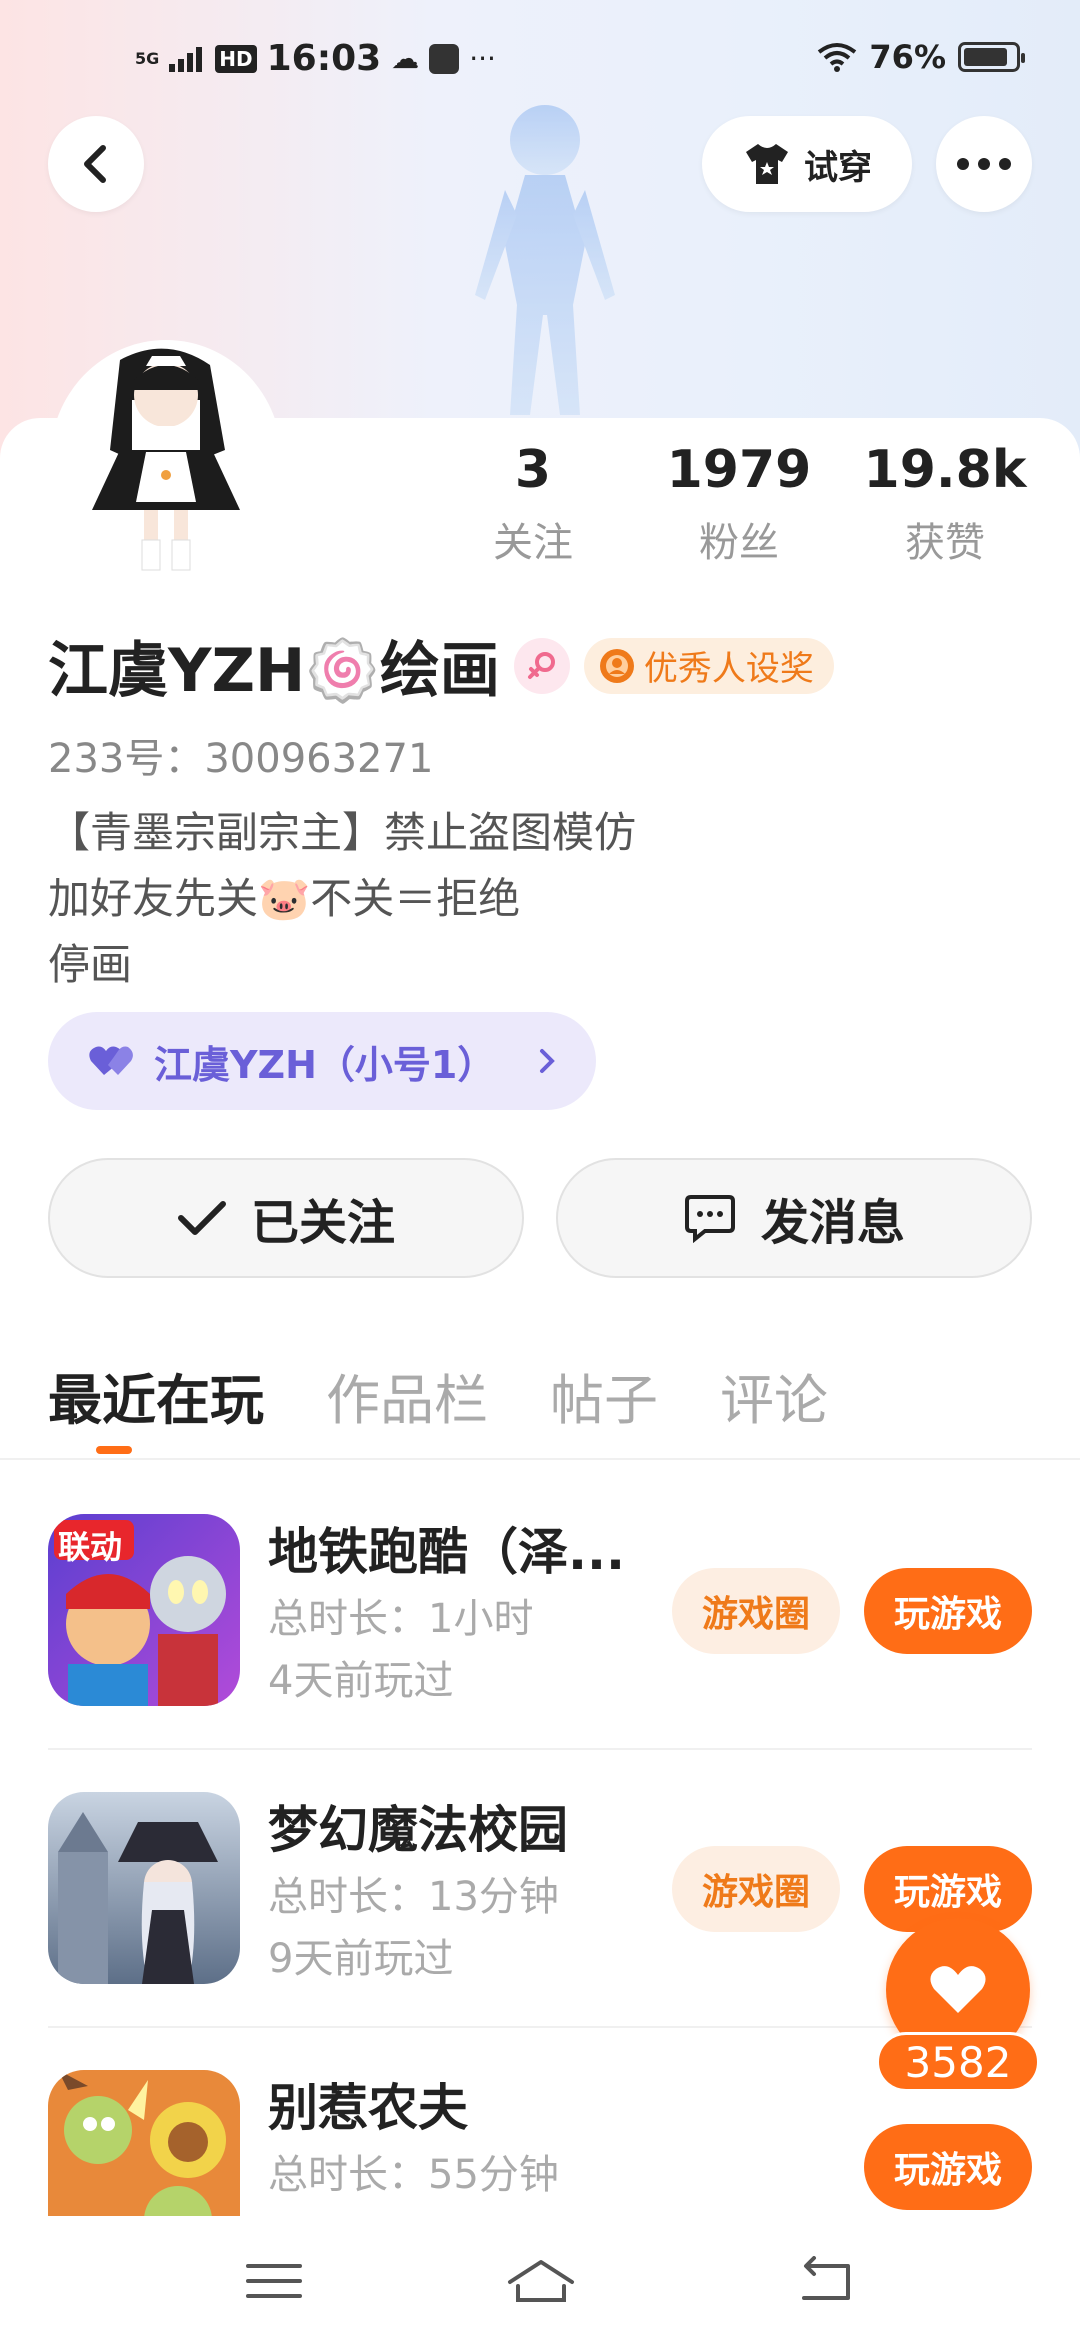 This screenshot has width=1080, height=2340. Describe the element at coordinates (114, 1450) in the screenshot. I see `active-tab-indicator` at that location.